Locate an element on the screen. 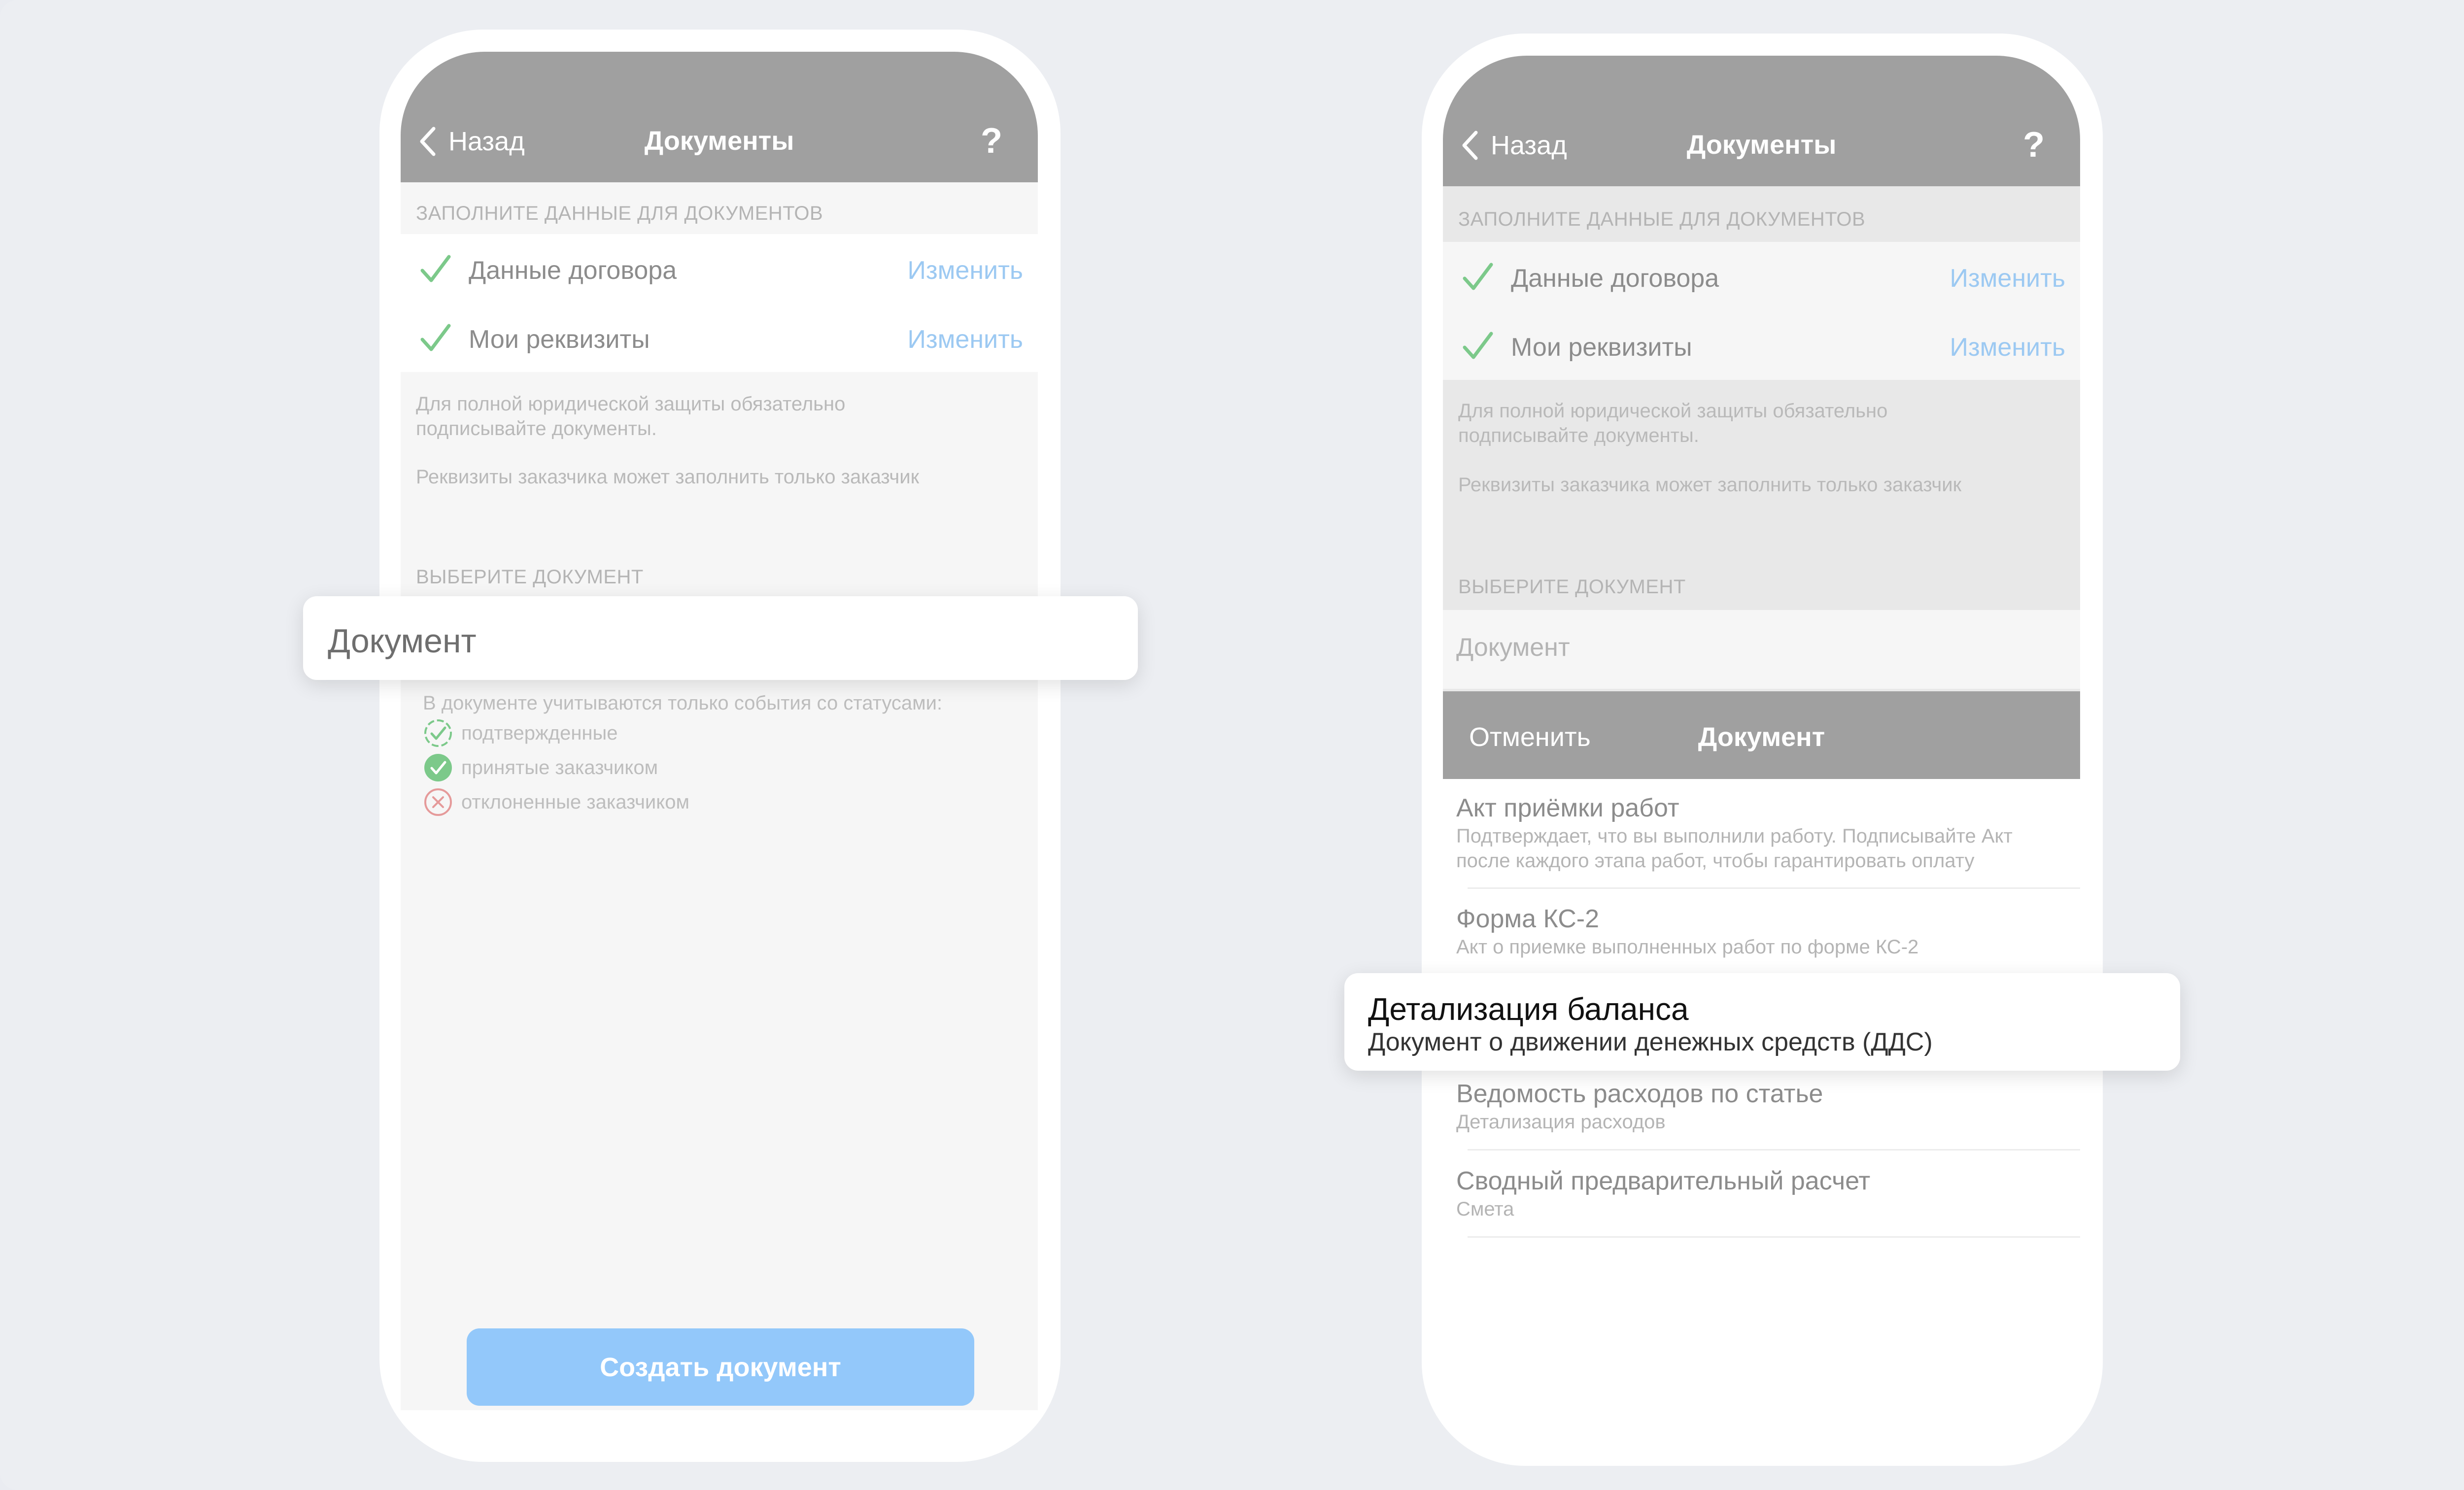 The height and width of the screenshot is (1490, 2464). option-subtitle: Смета is located at coordinates (1485, 1209).